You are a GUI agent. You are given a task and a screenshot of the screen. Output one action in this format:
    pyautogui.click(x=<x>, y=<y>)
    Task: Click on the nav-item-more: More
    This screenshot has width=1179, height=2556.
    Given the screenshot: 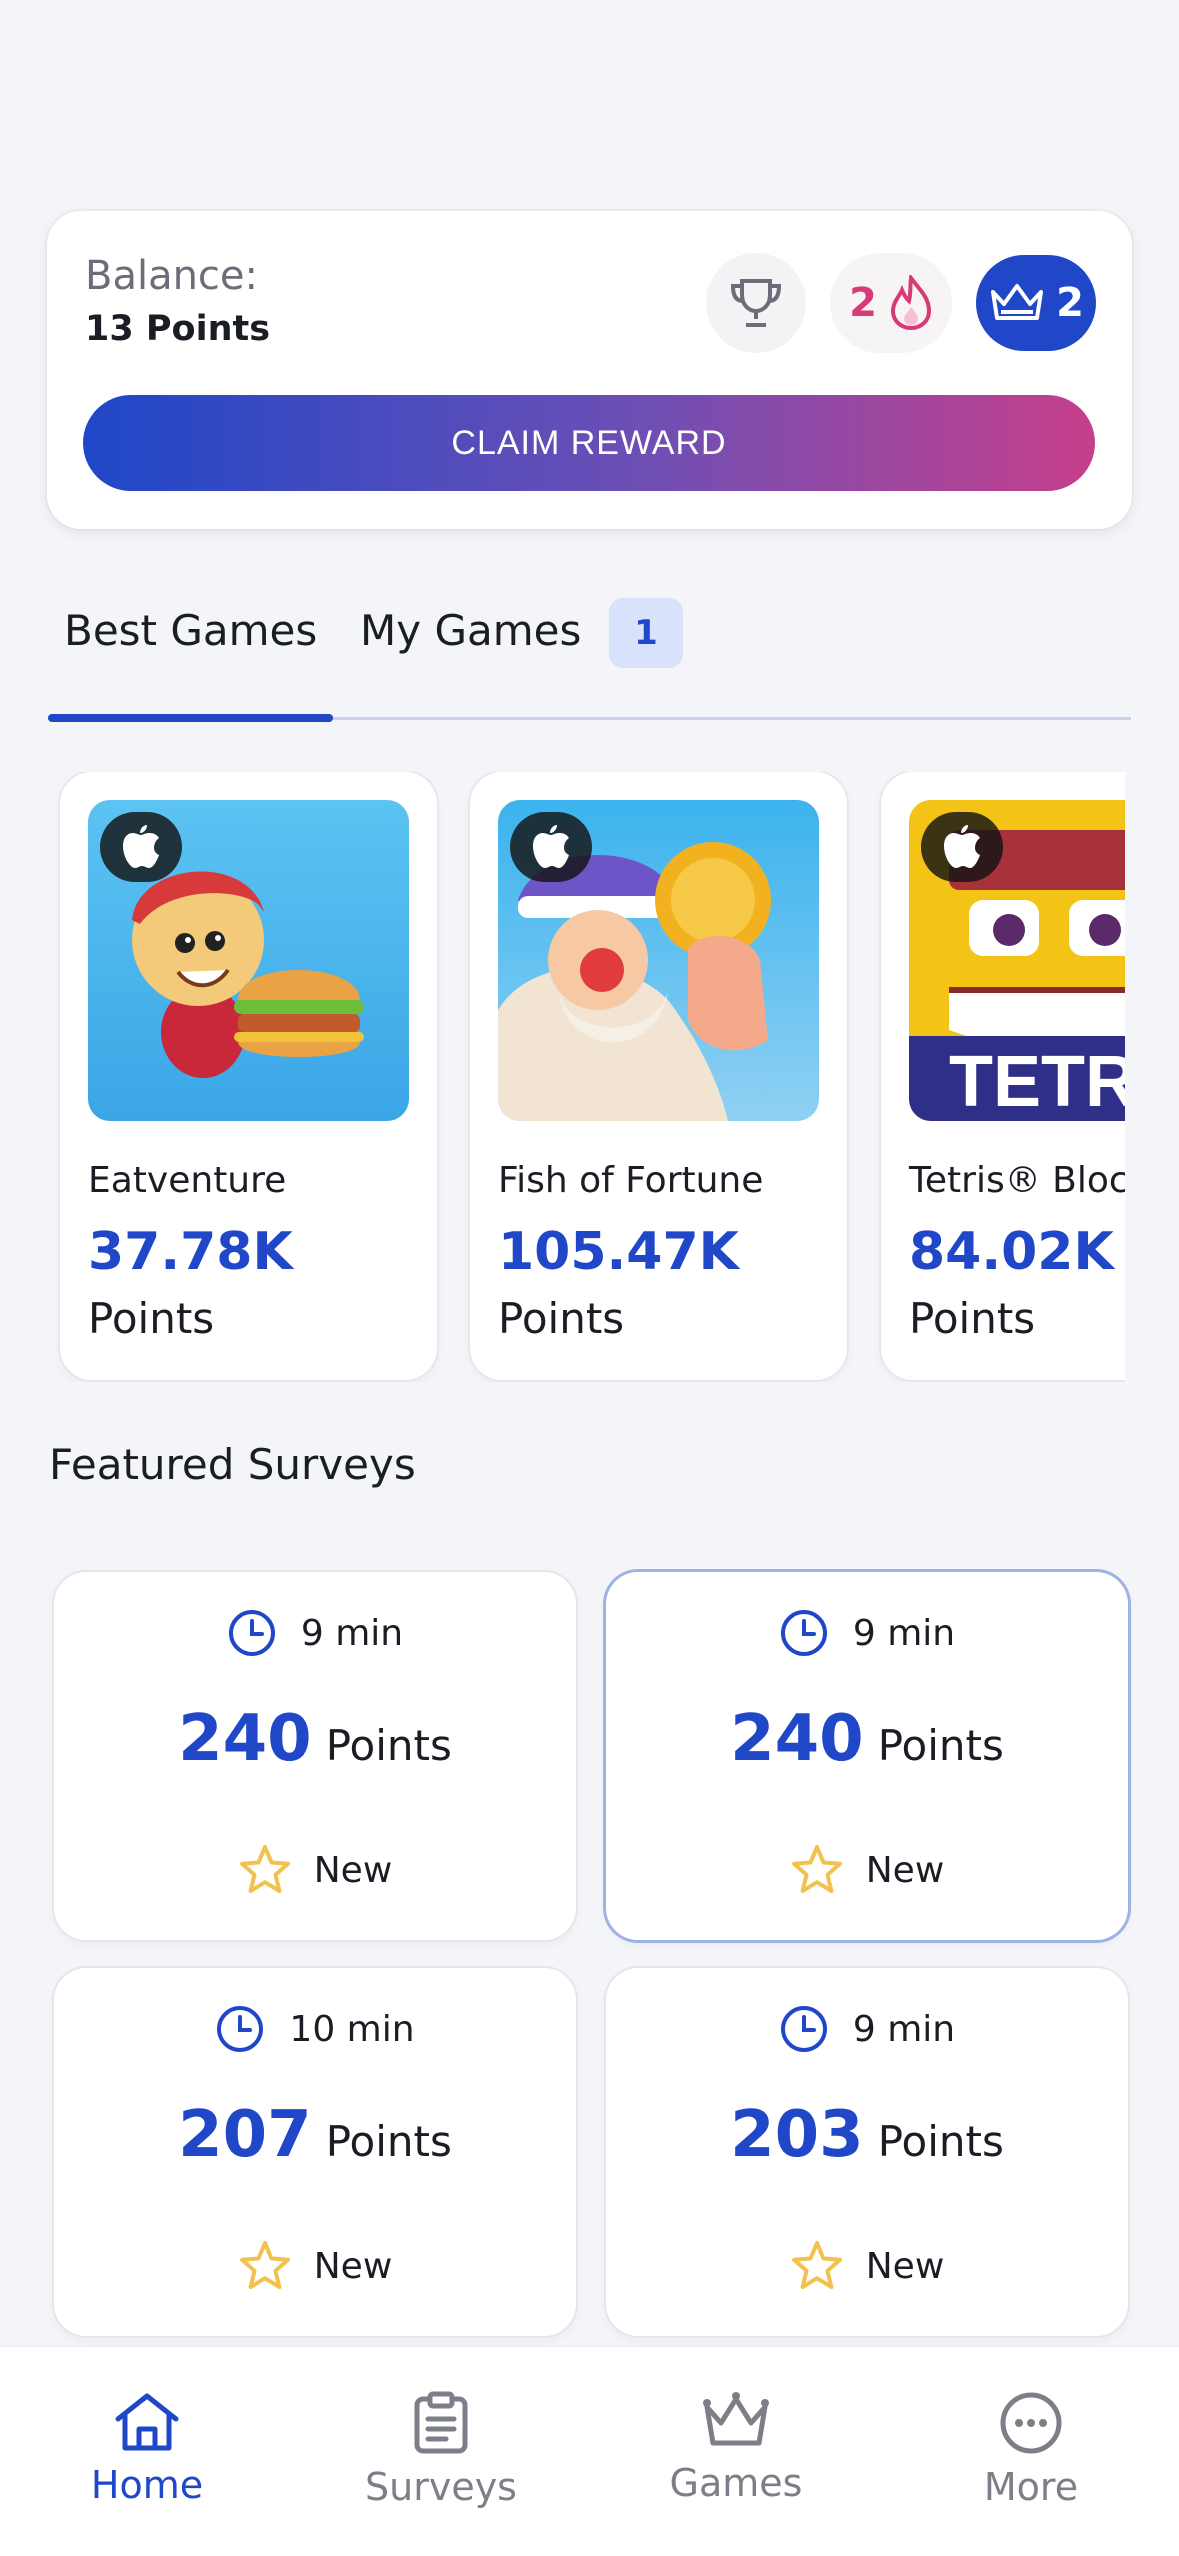 What is the action you would take?
    pyautogui.click(x=1031, y=2450)
    